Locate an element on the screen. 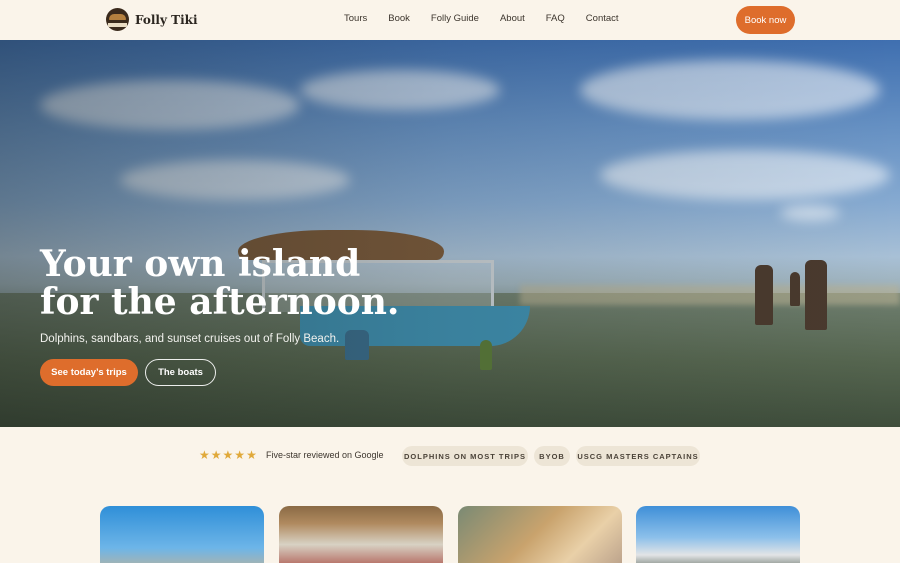 This screenshot has width=900, height=563. nav-book: Book is located at coordinates (399, 18).